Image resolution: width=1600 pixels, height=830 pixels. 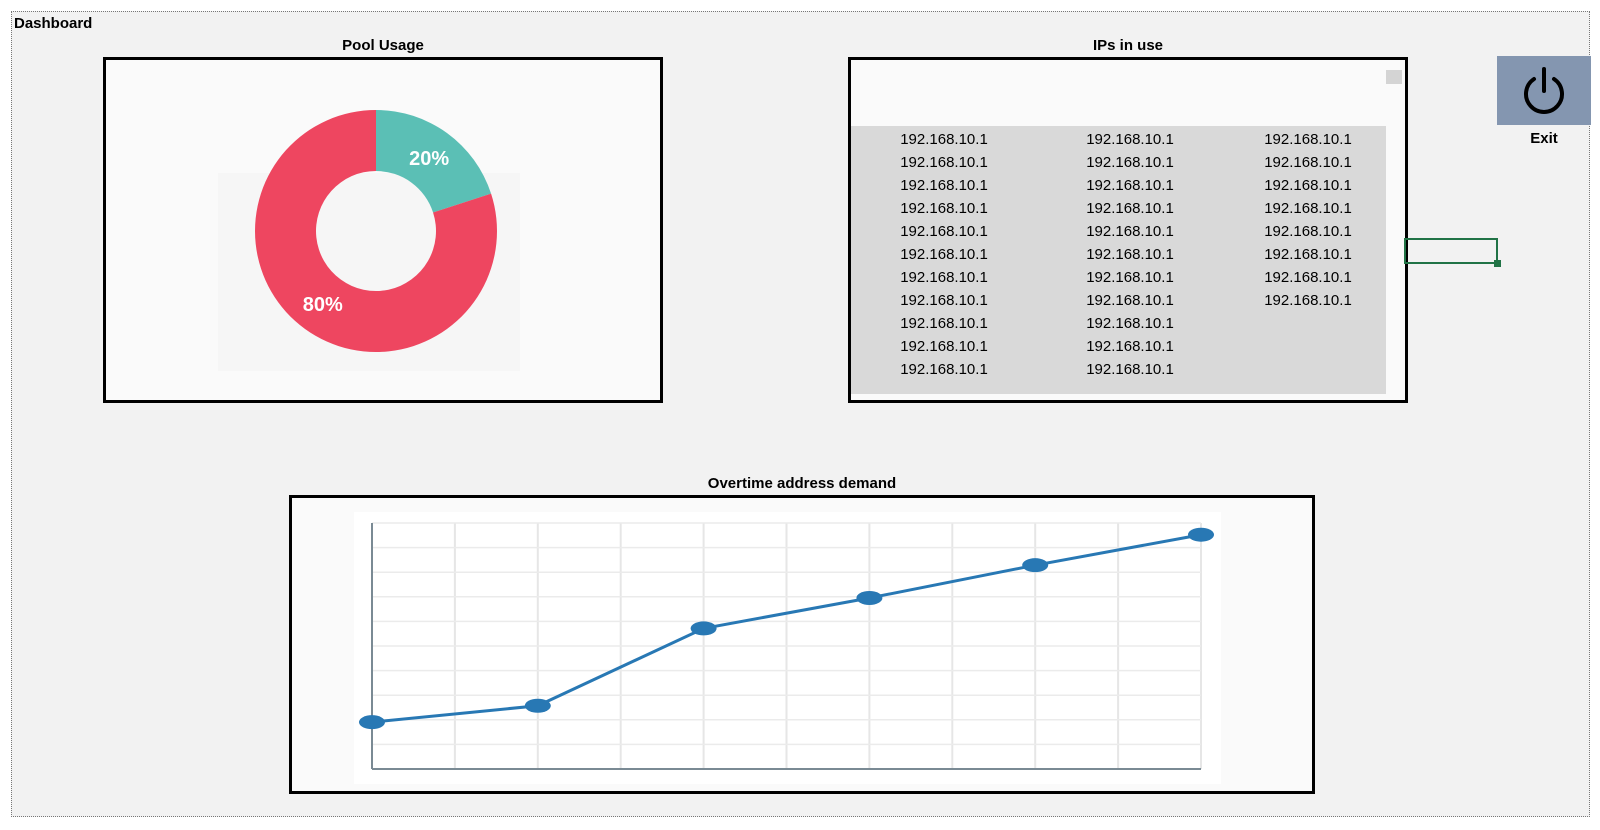 I want to click on exit-label: Exit, so click(x=1544, y=138).